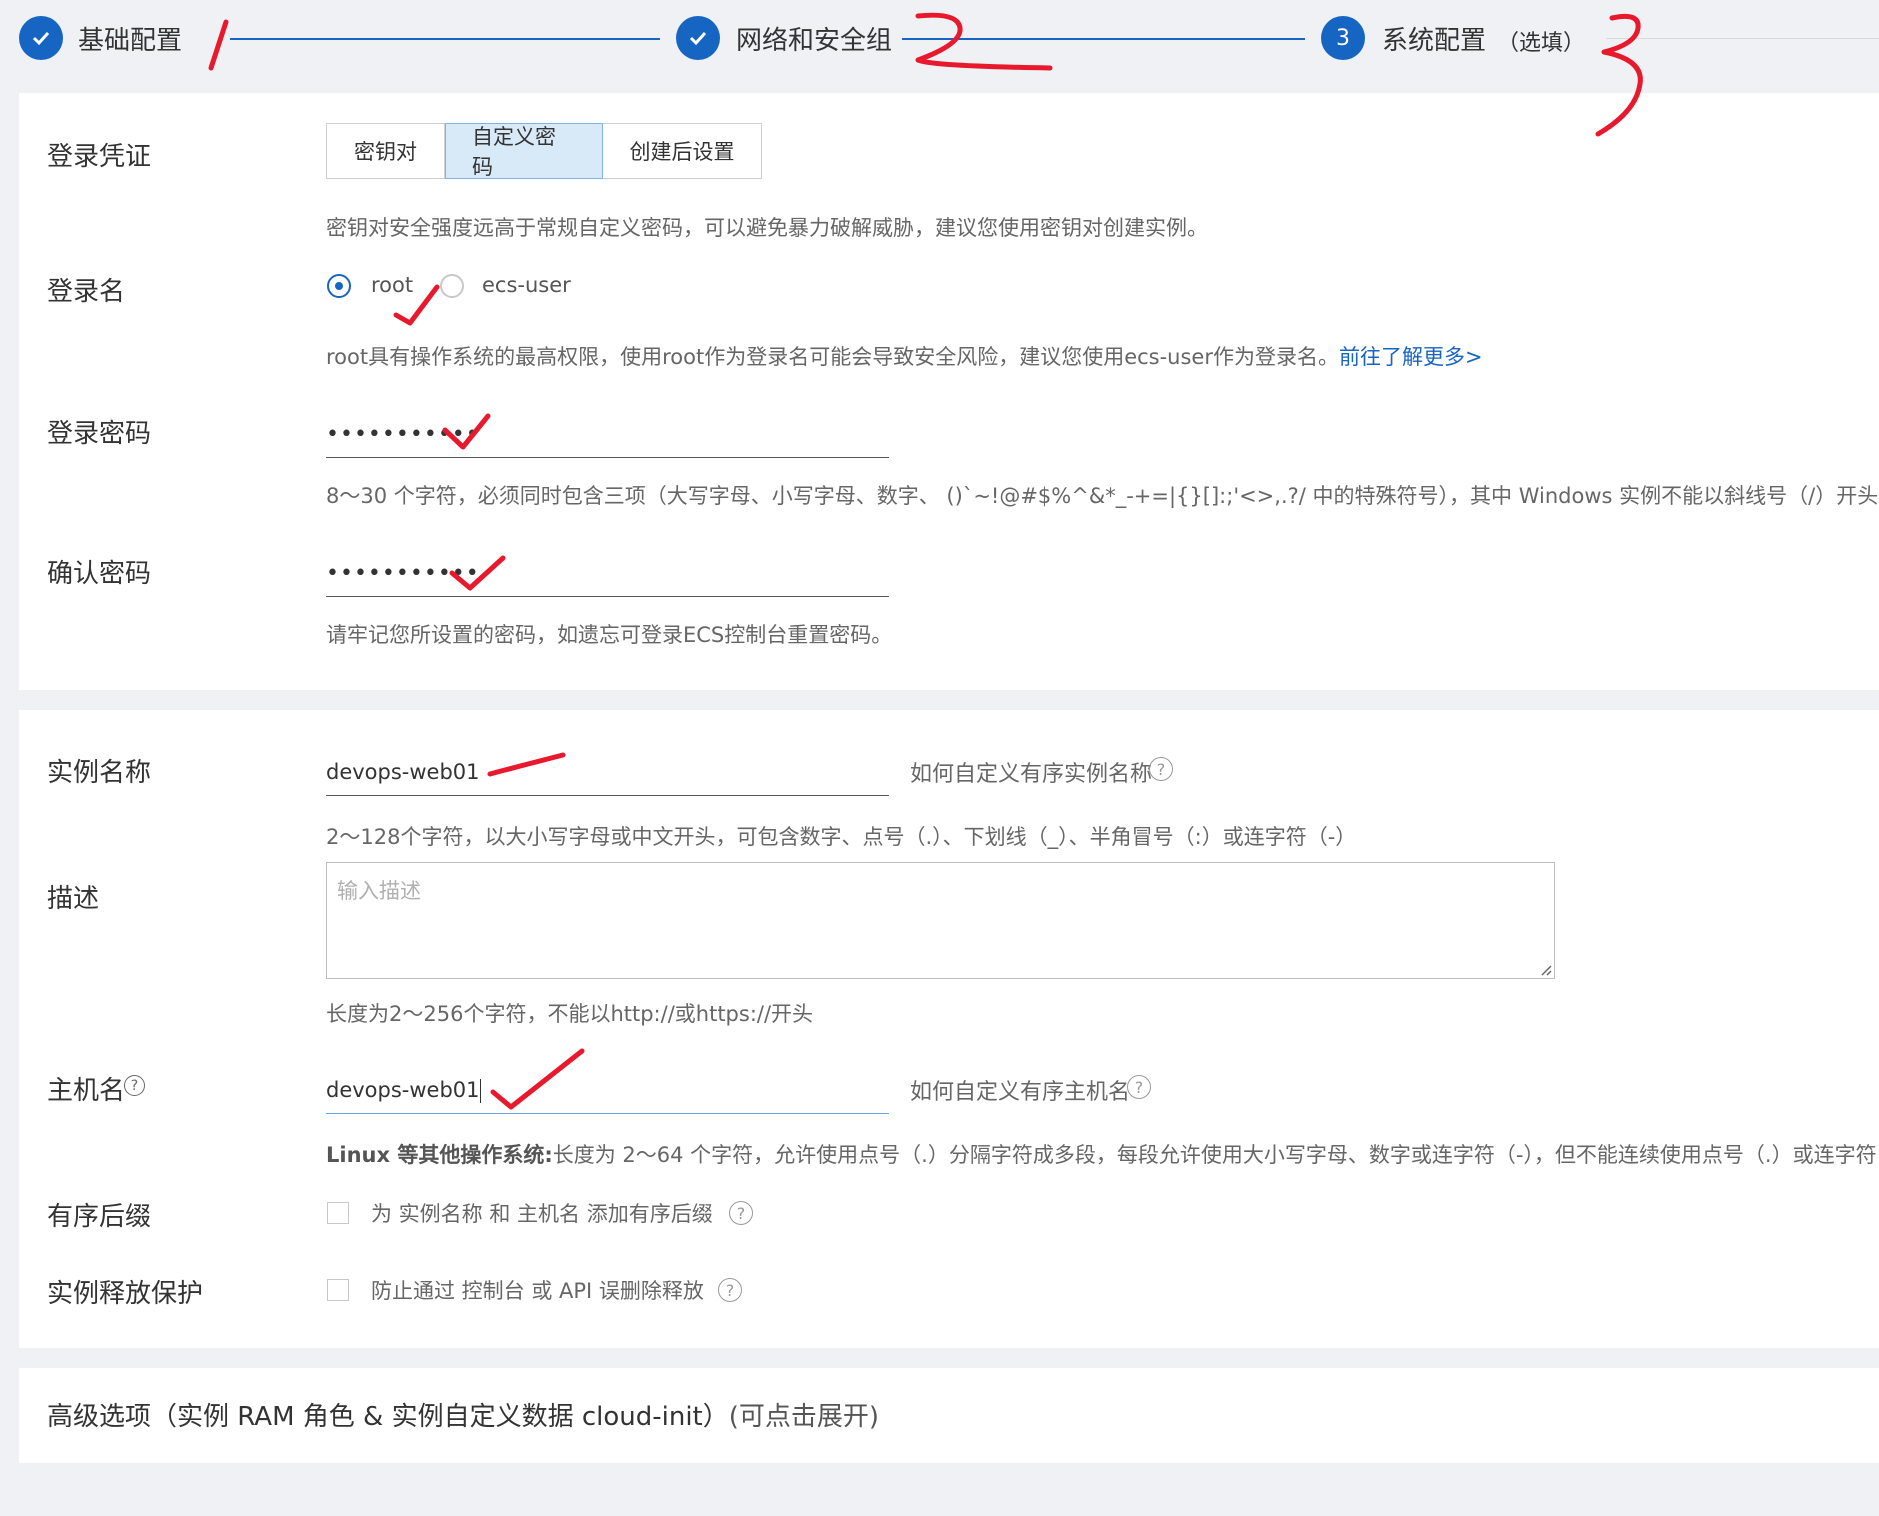 The width and height of the screenshot is (1879, 1516). What do you see at coordinates (1434, 38) in the screenshot?
I see `step-3-label: 系统配置` at bounding box center [1434, 38].